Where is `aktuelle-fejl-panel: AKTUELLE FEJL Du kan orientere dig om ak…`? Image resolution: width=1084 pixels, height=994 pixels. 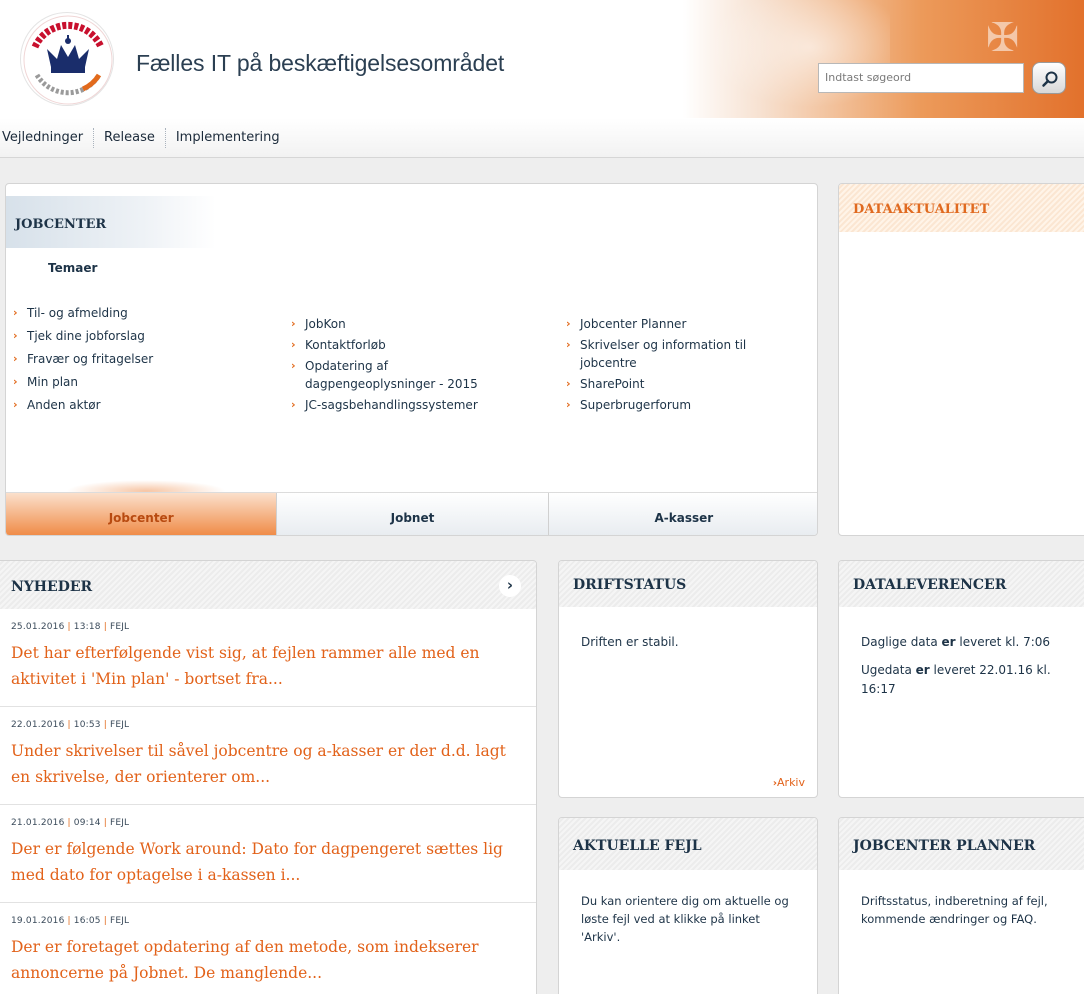 aktuelle-fejl-panel: AKTUELLE FEJL Du kan orientere dig om ak… is located at coordinates (688, 905).